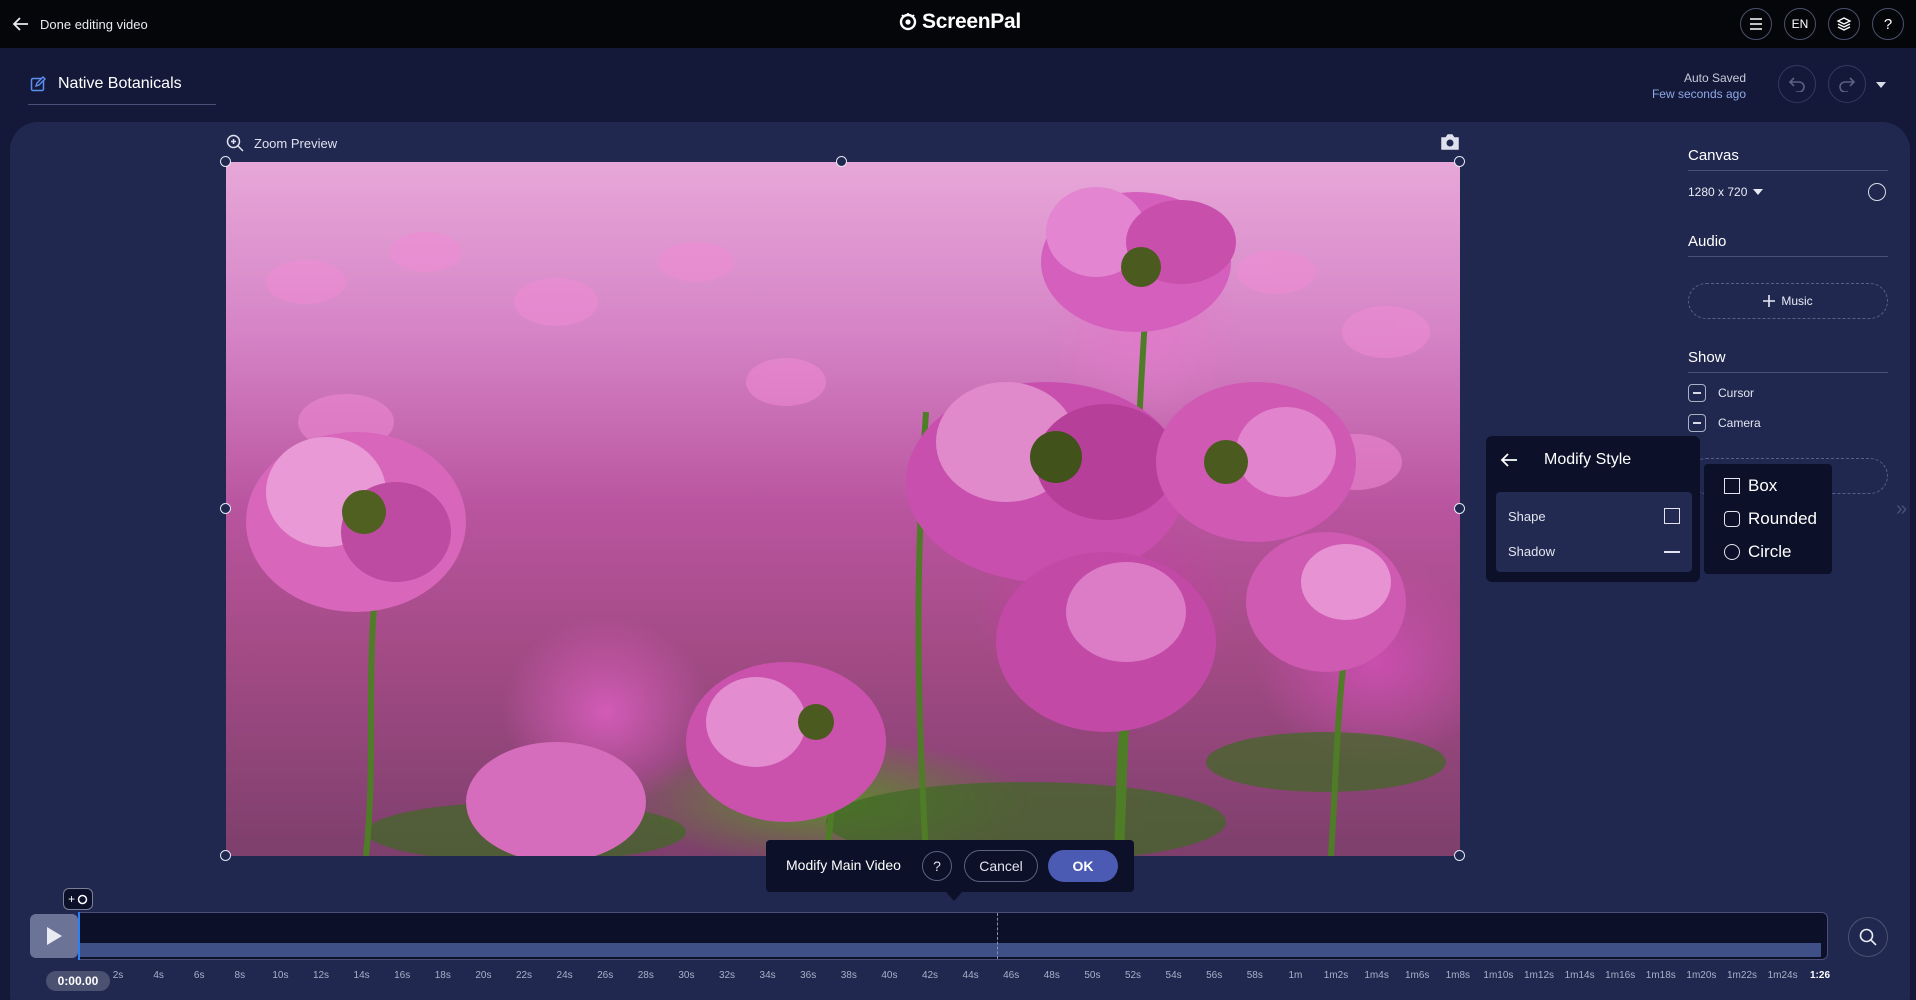 This screenshot has width=1916, height=1000. What do you see at coordinates (1782, 975) in the screenshot?
I see `timeline-tick-label: 1m24s` at bounding box center [1782, 975].